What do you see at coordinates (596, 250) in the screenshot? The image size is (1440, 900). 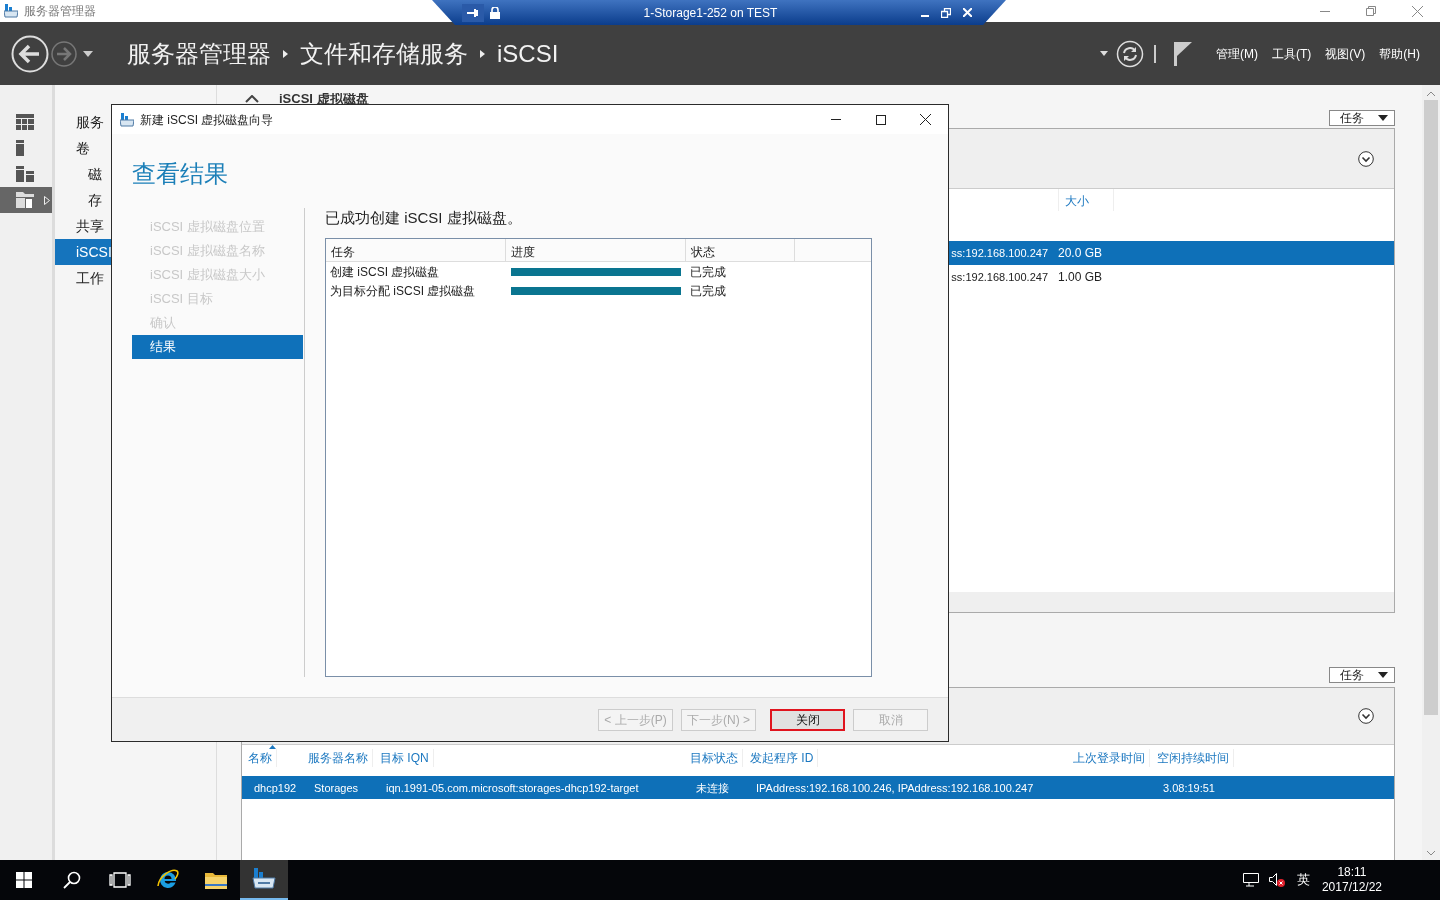 I see `column-header: 进度` at bounding box center [596, 250].